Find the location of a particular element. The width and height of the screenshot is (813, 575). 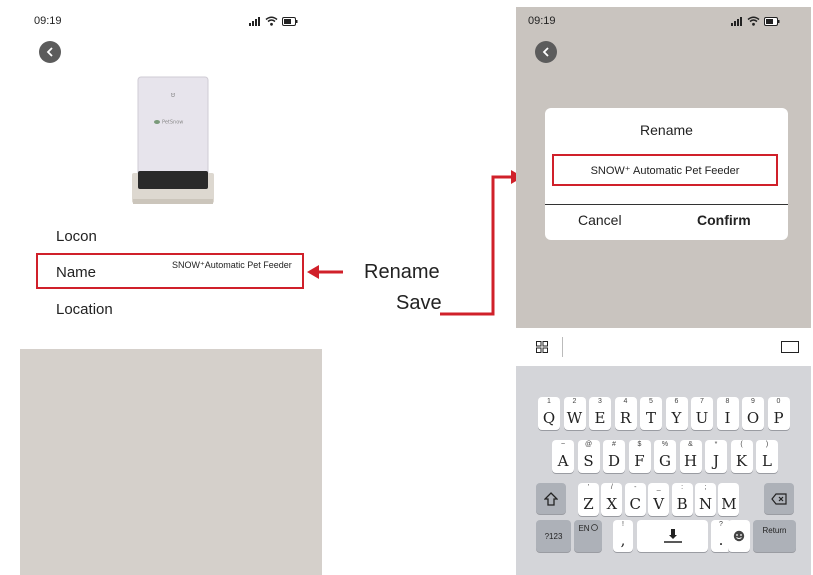

key-label: C is located at coordinates (635, 504).